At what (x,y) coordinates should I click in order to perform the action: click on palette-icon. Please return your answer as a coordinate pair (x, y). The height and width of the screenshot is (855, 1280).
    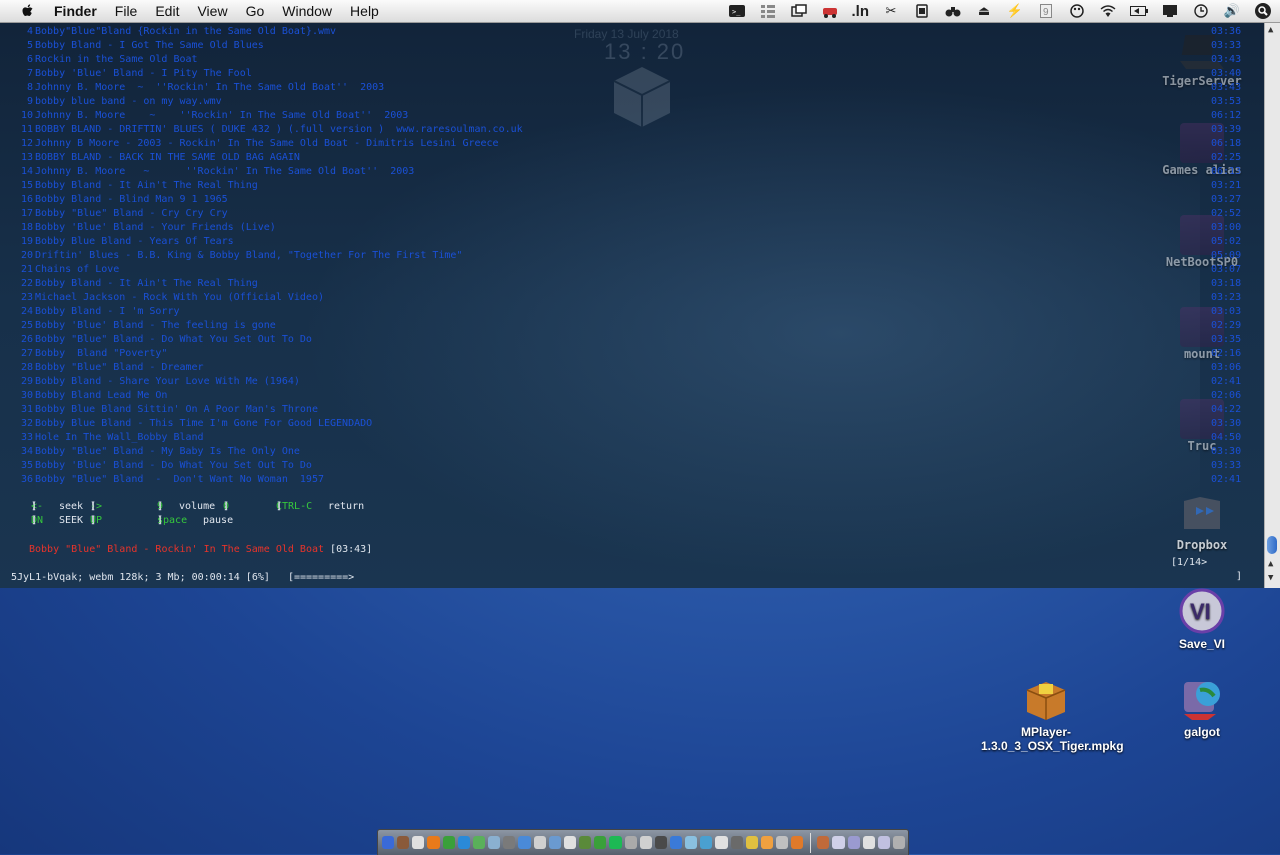
    Looking at the image, I should click on (1077, 11).